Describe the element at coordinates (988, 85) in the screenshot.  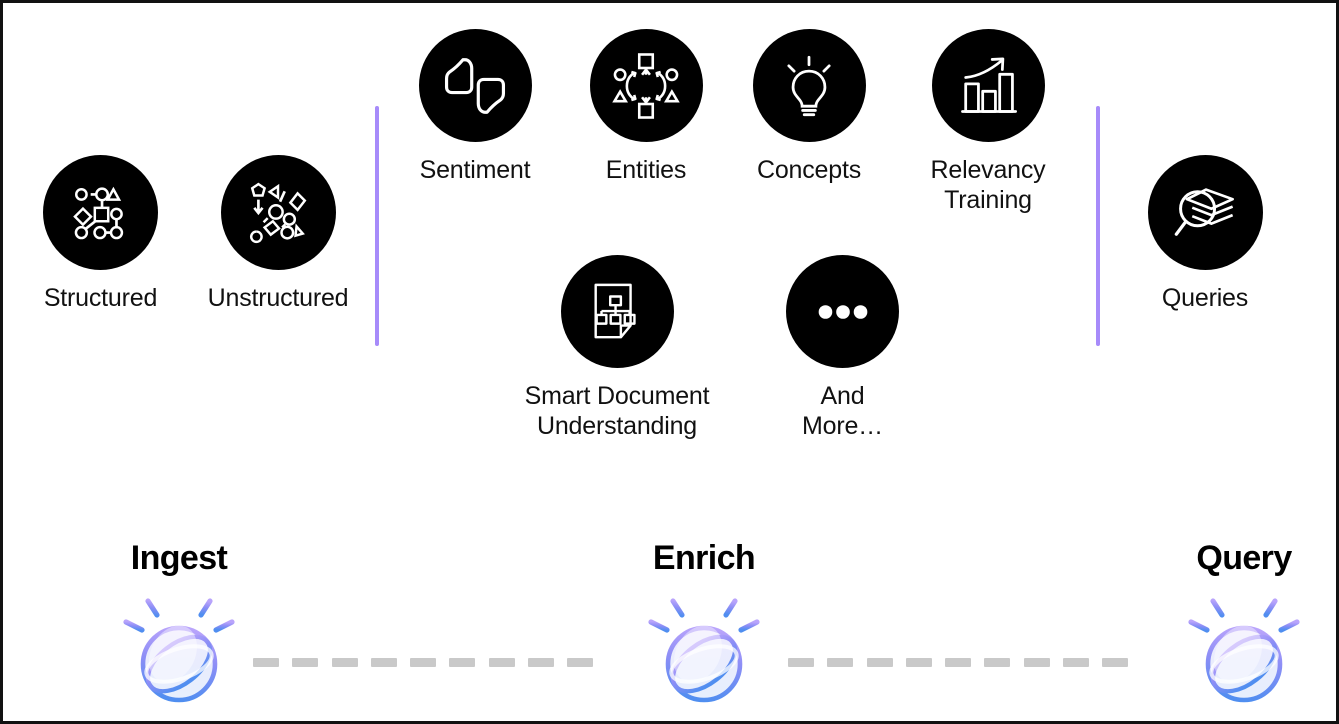
I see `bar-chart-trend-icon` at that location.